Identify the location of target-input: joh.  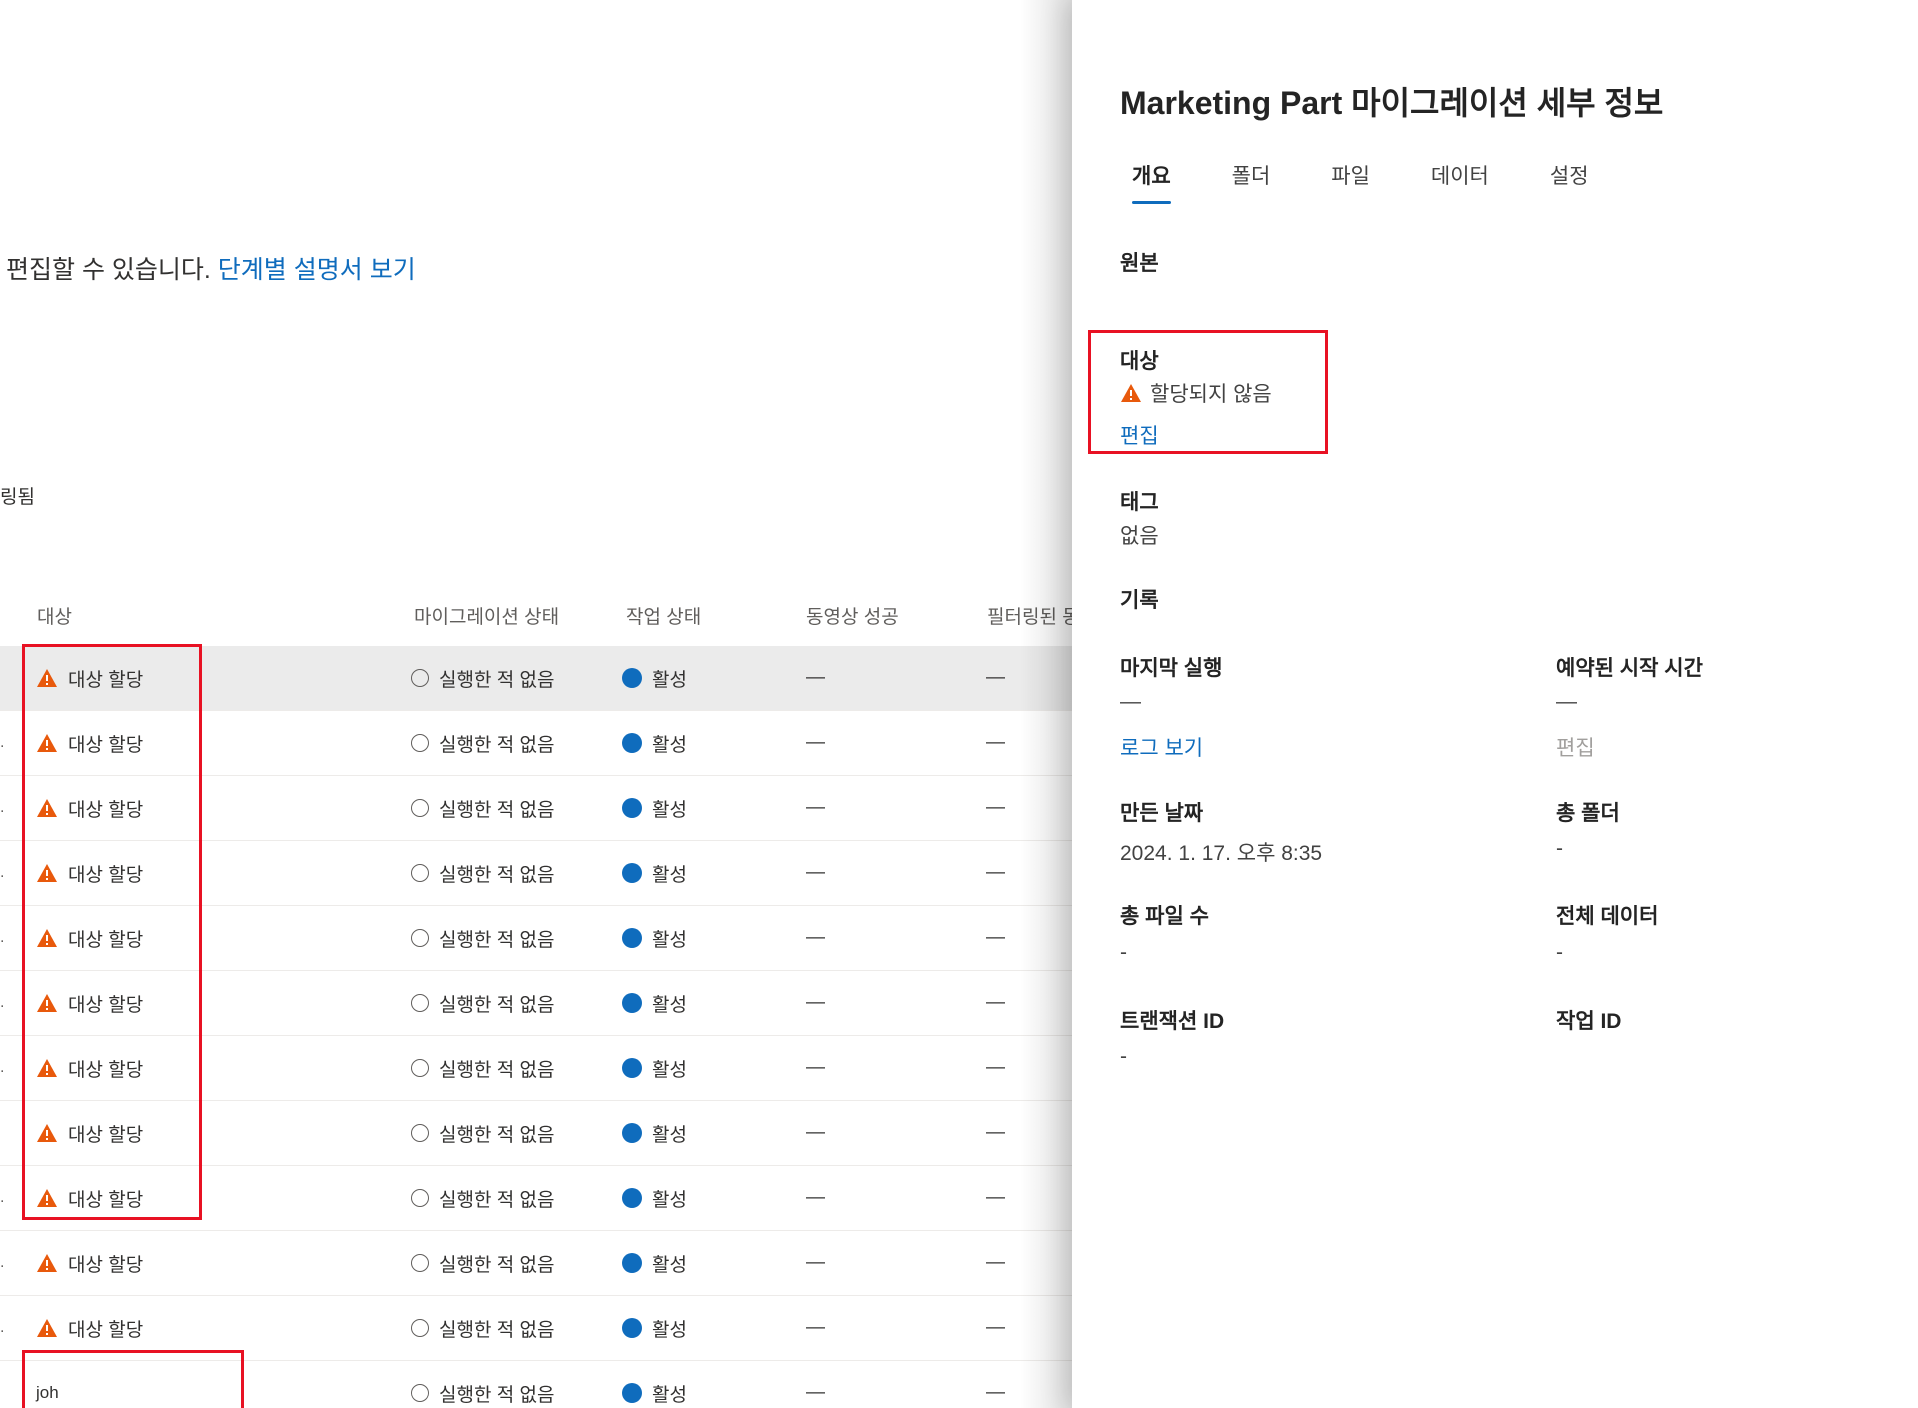
(47, 1384).